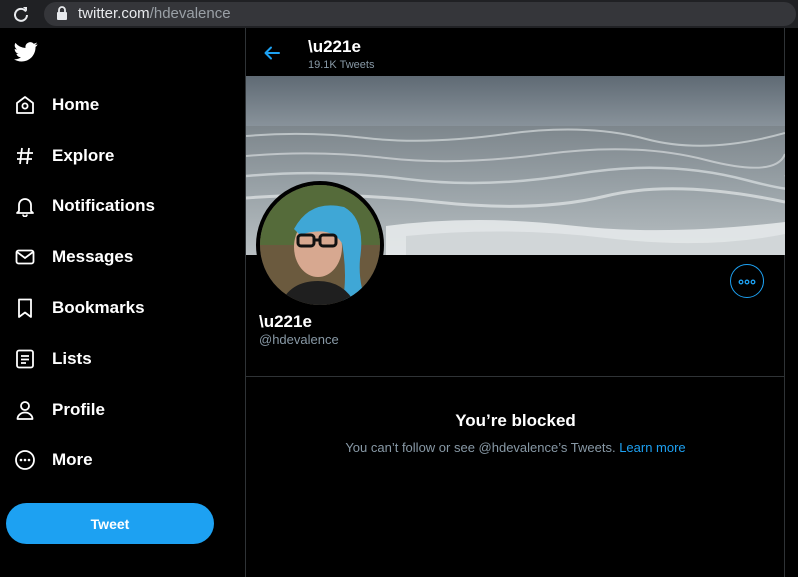 This screenshot has height=577, width=798. Describe the element at coordinates (25, 156) in the screenshot. I see `hashtag-icon` at that location.